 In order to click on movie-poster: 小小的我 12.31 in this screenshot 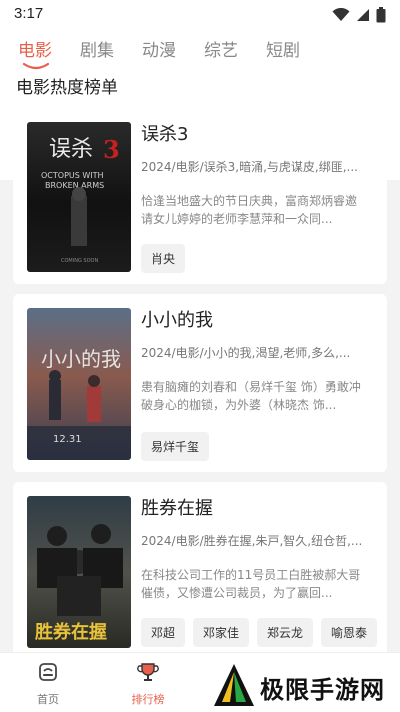, I will do `click(79, 384)`.